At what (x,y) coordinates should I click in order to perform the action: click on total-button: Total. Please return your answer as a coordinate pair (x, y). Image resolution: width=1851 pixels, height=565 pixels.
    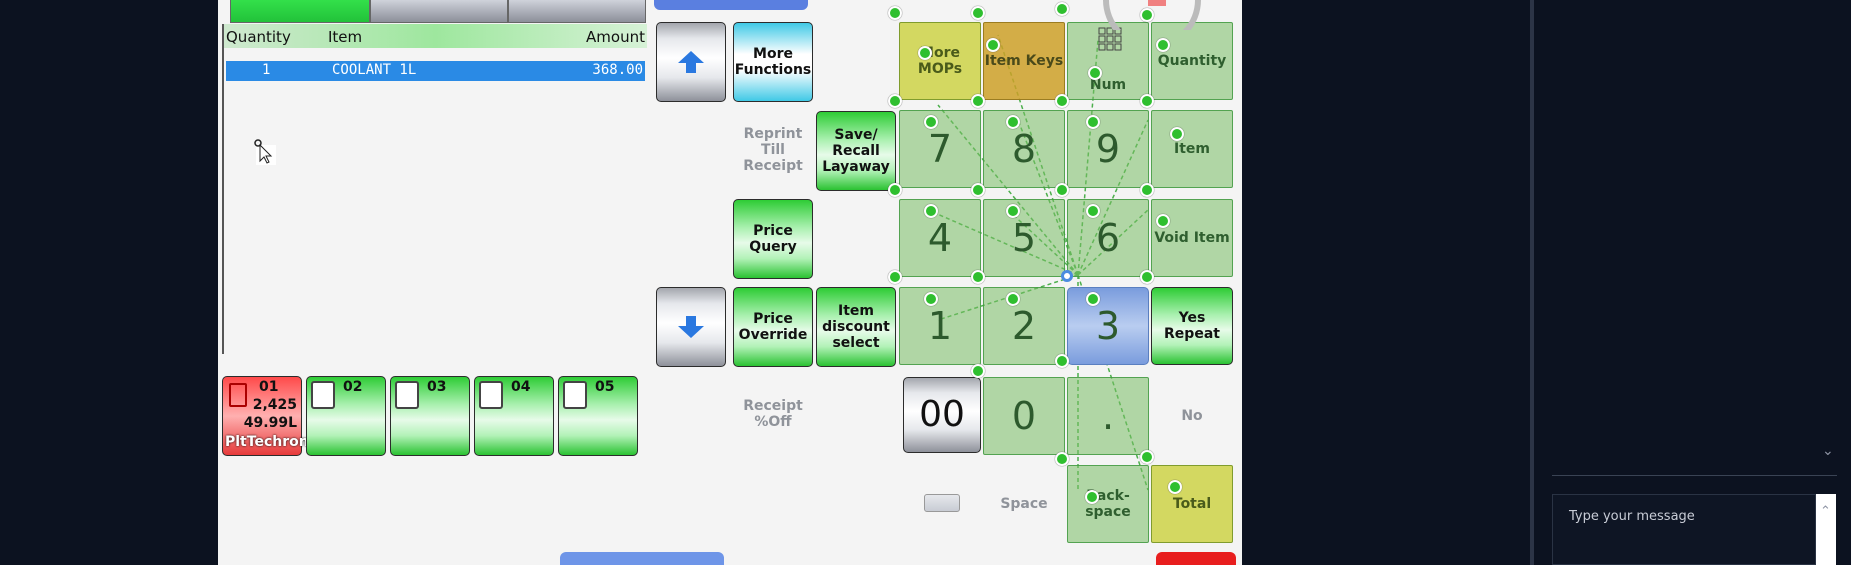
    Looking at the image, I should click on (1192, 504).